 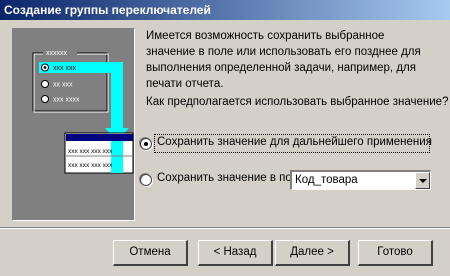 I want to click on illustration-table-row-2: xxx xxx xxx xxx, so click(x=90, y=165).